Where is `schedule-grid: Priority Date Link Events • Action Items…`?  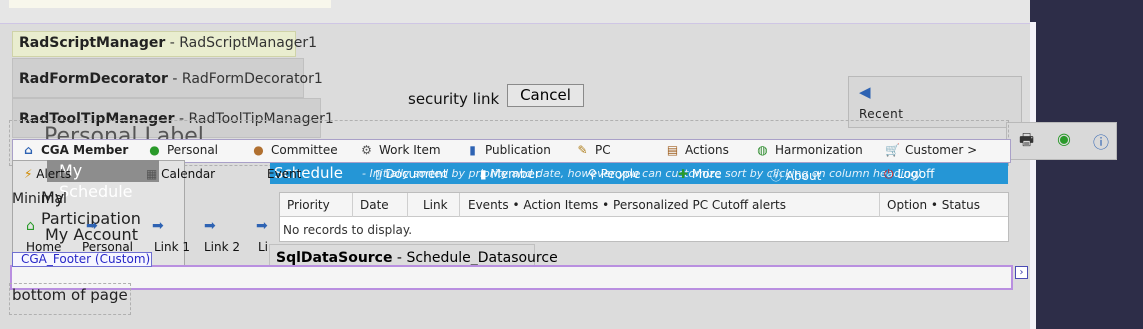 schedule-grid: Priority Date Link Events • Action Items… is located at coordinates (644, 217).